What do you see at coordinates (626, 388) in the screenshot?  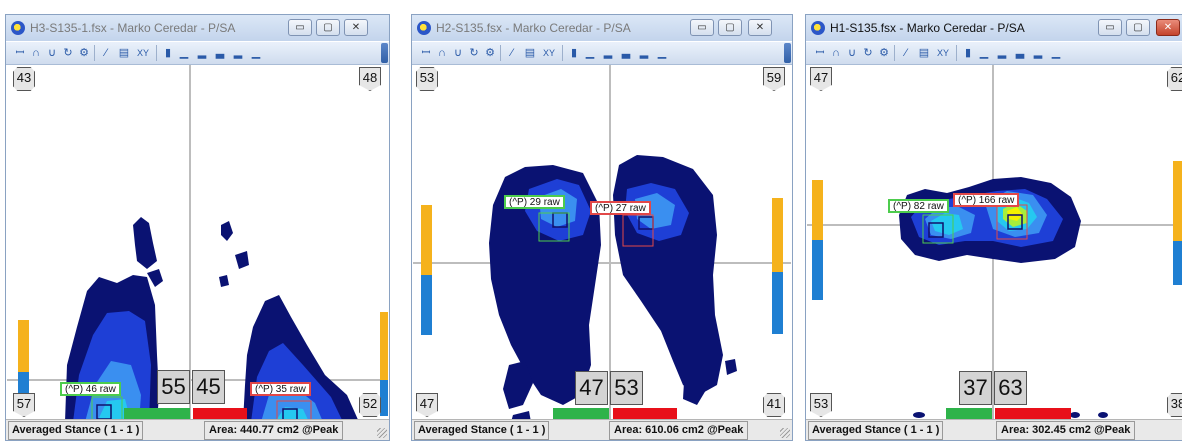 I see `load-right-total: 53` at bounding box center [626, 388].